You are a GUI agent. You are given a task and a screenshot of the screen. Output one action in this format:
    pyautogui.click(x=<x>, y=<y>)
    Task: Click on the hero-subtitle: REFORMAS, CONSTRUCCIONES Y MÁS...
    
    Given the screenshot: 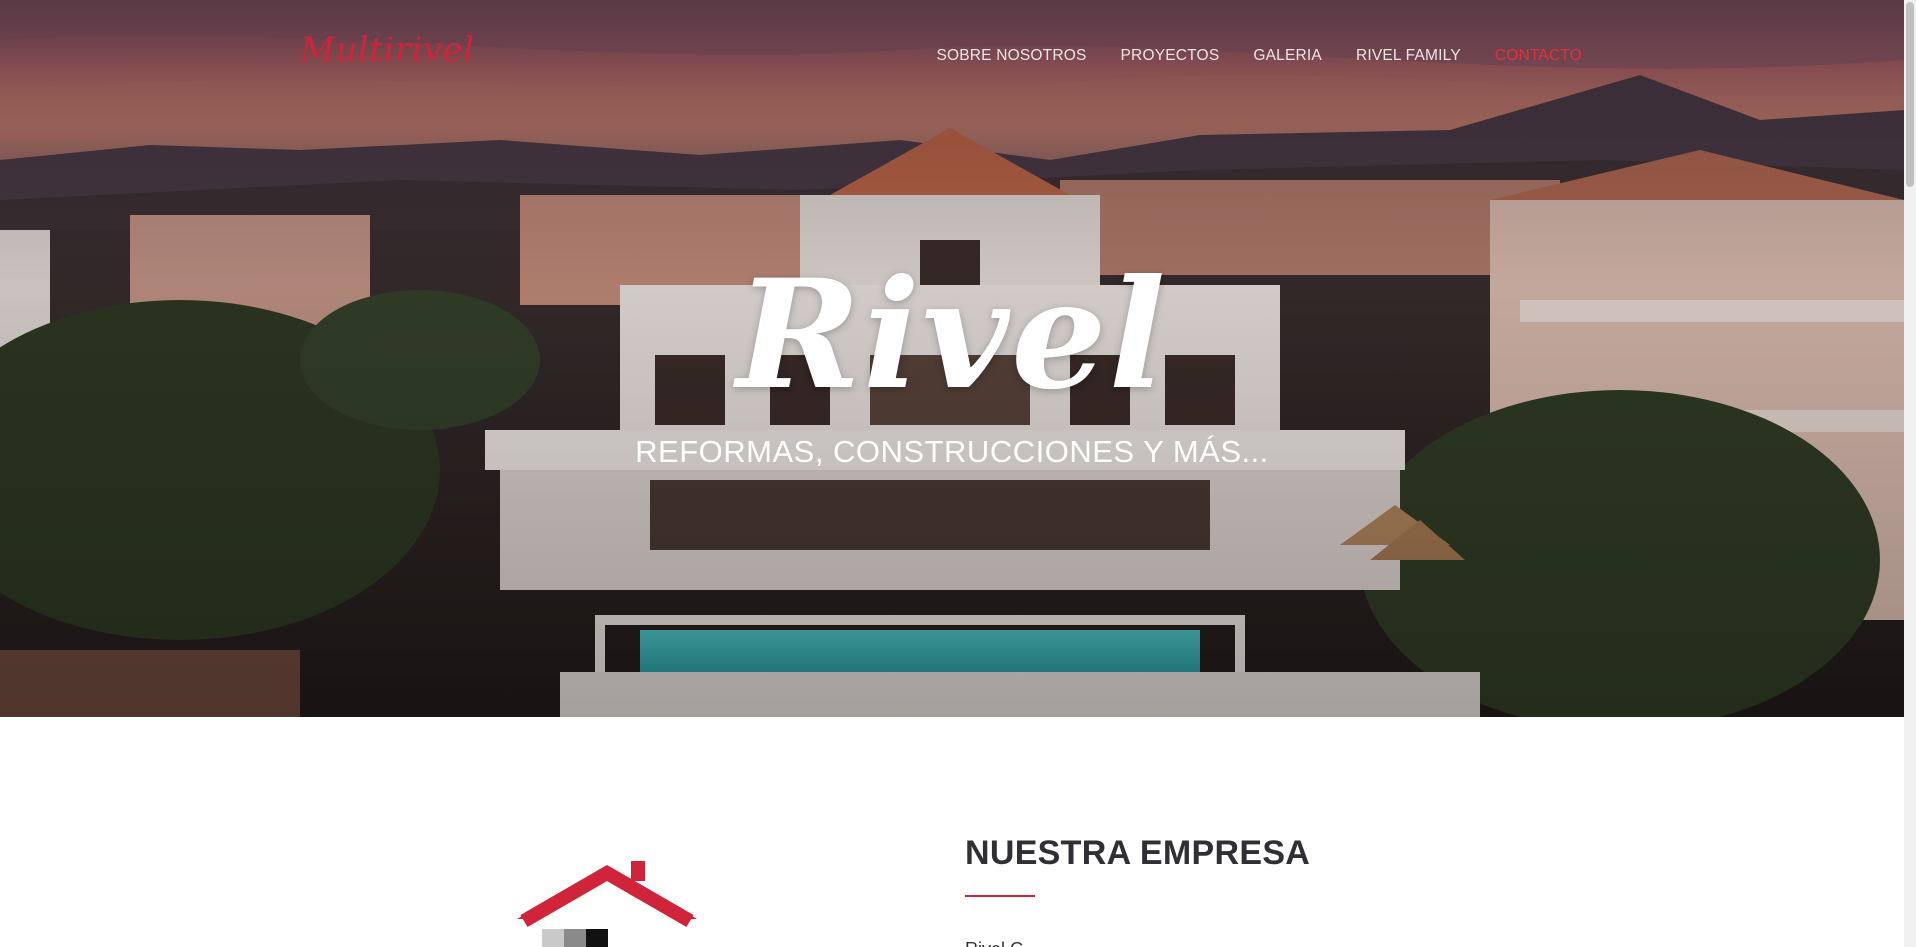 What is the action you would take?
    pyautogui.click(x=952, y=451)
    